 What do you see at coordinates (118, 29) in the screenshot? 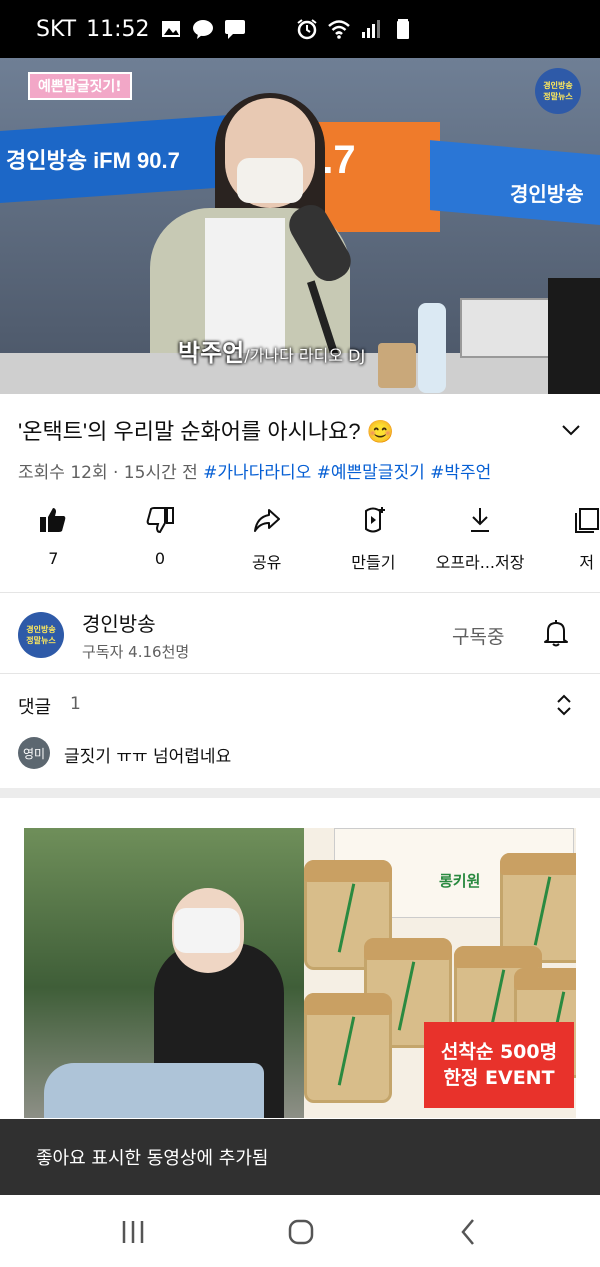
I see `clock: 11:52` at bounding box center [118, 29].